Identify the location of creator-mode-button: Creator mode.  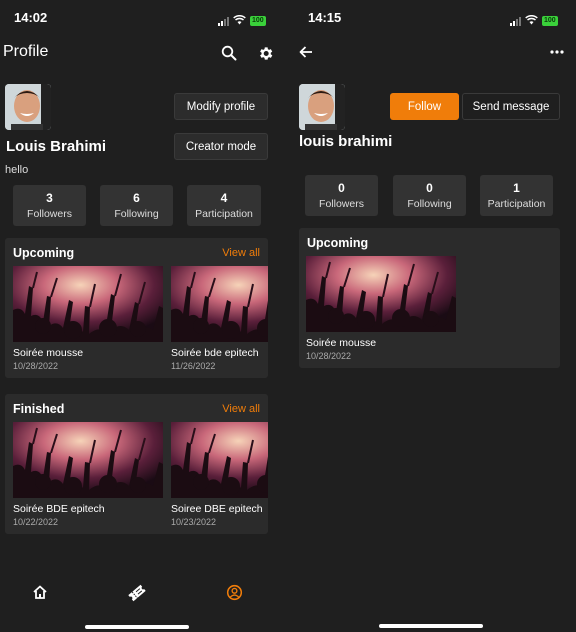
(221, 146).